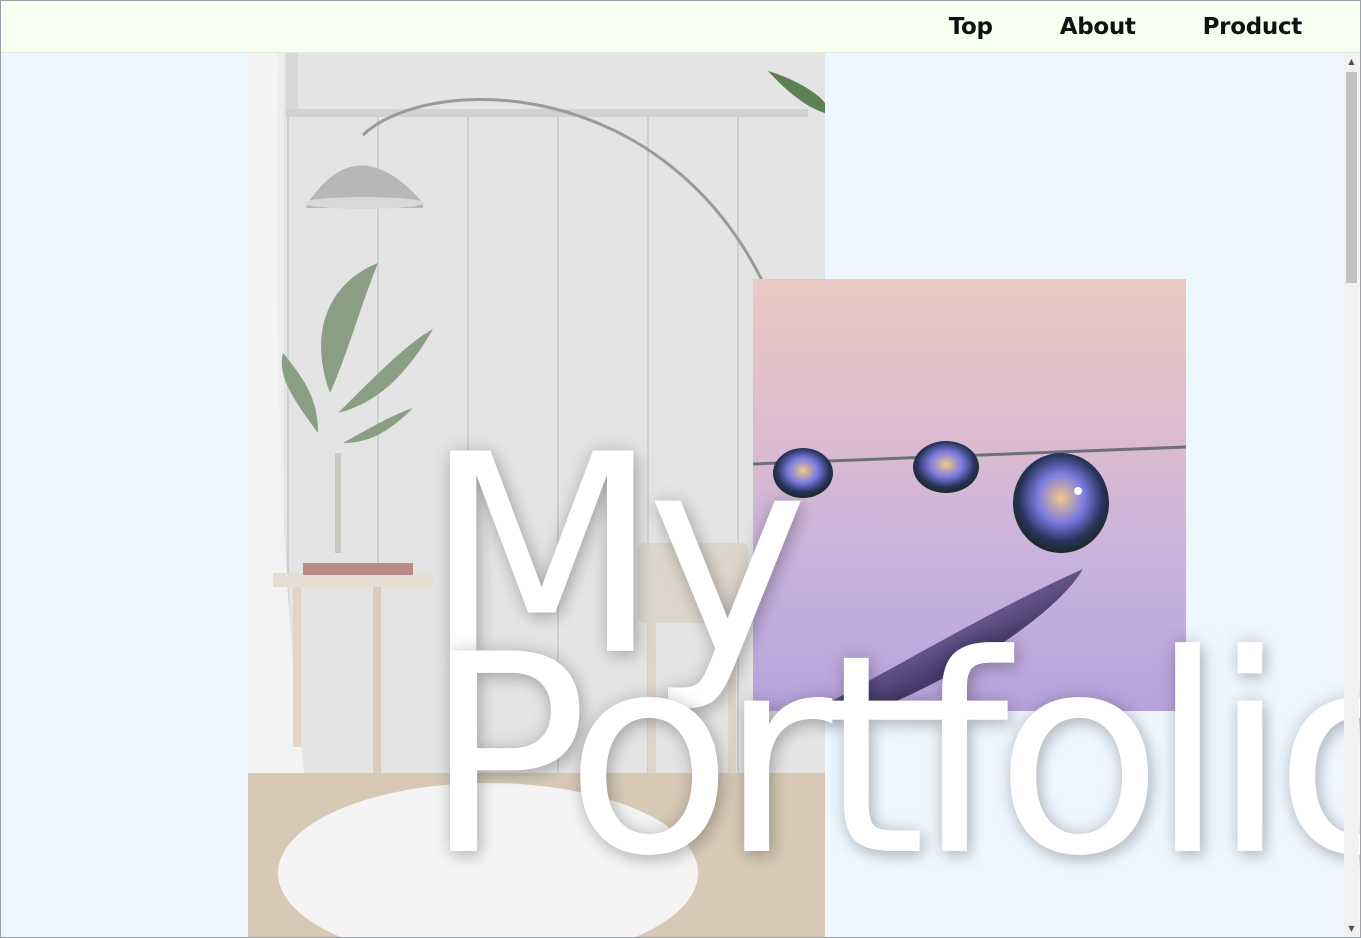 Image resolution: width=1361 pixels, height=938 pixels. Describe the element at coordinates (680, 27) in the screenshot. I see `site-header: Top About Product` at that location.